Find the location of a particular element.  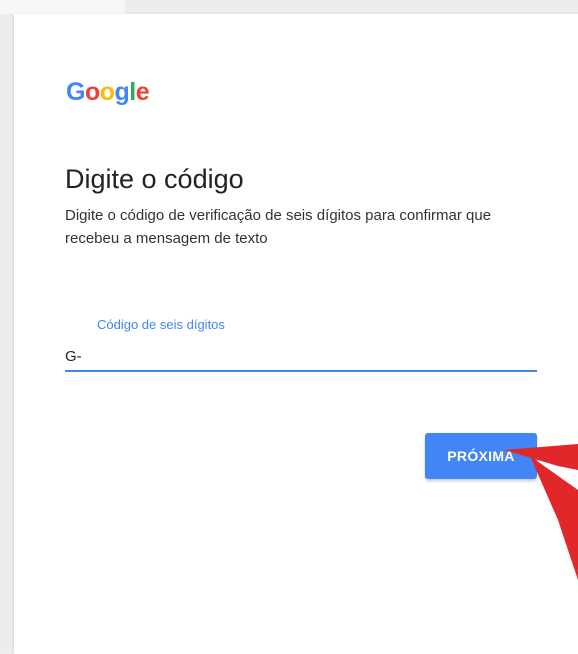

code-field-label: Código de seis dígitos is located at coordinates (161, 324).